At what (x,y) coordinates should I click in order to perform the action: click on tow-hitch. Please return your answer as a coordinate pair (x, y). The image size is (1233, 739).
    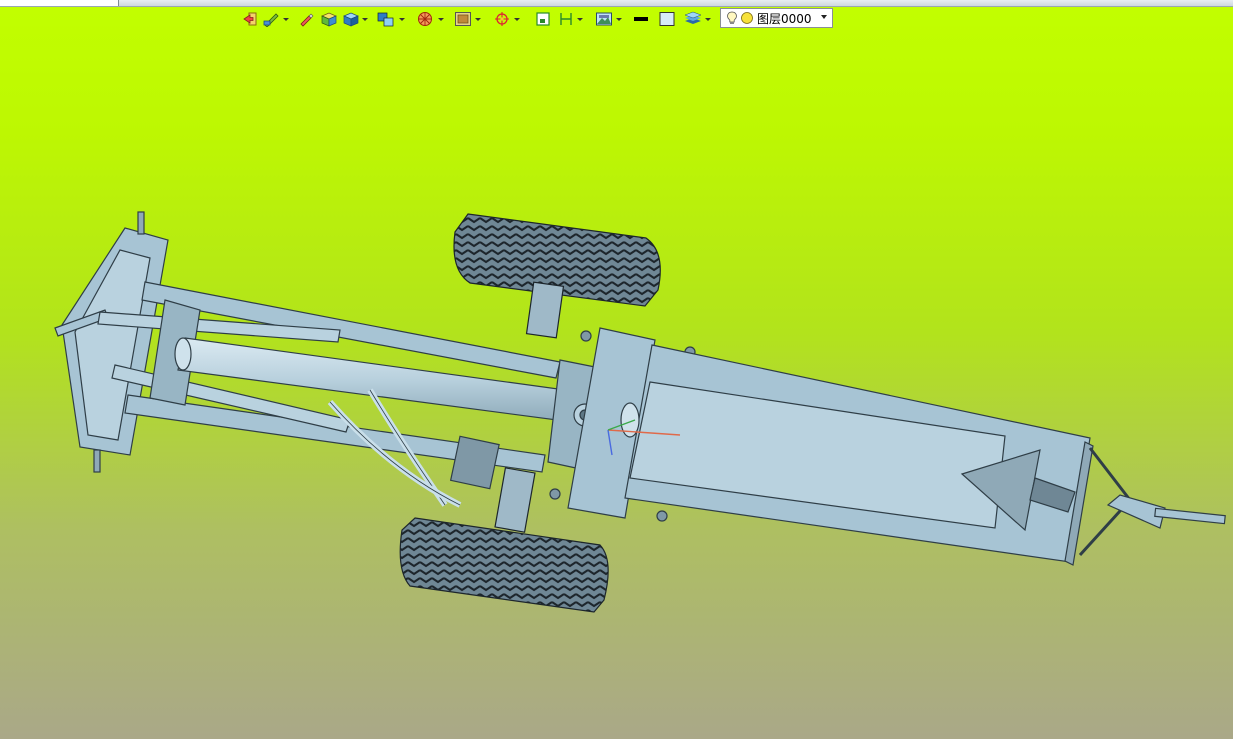
    Looking at the image, I should click on (1152, 502).